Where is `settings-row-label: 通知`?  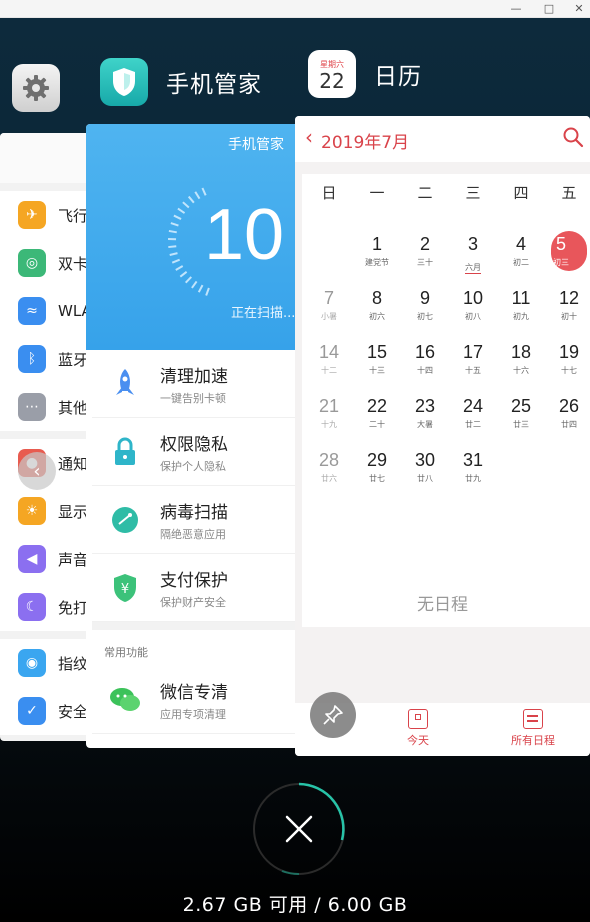
settings-row-label: 通知 is located at coordinates (73, 463).